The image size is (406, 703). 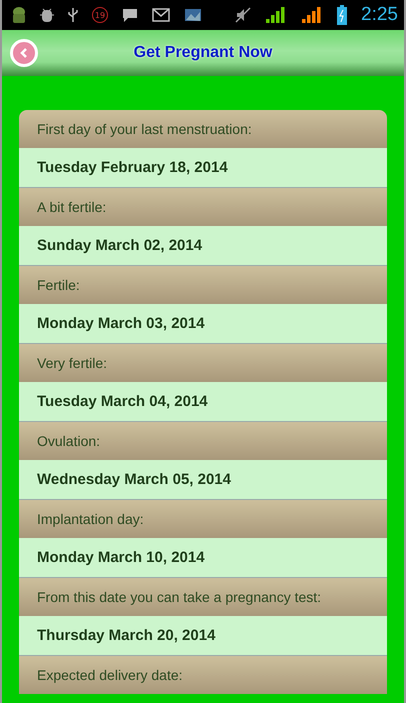 What do you see at coordinates (243, 15) in the screenshot?
I see `mute-icon` at bounding box center [243, 15].